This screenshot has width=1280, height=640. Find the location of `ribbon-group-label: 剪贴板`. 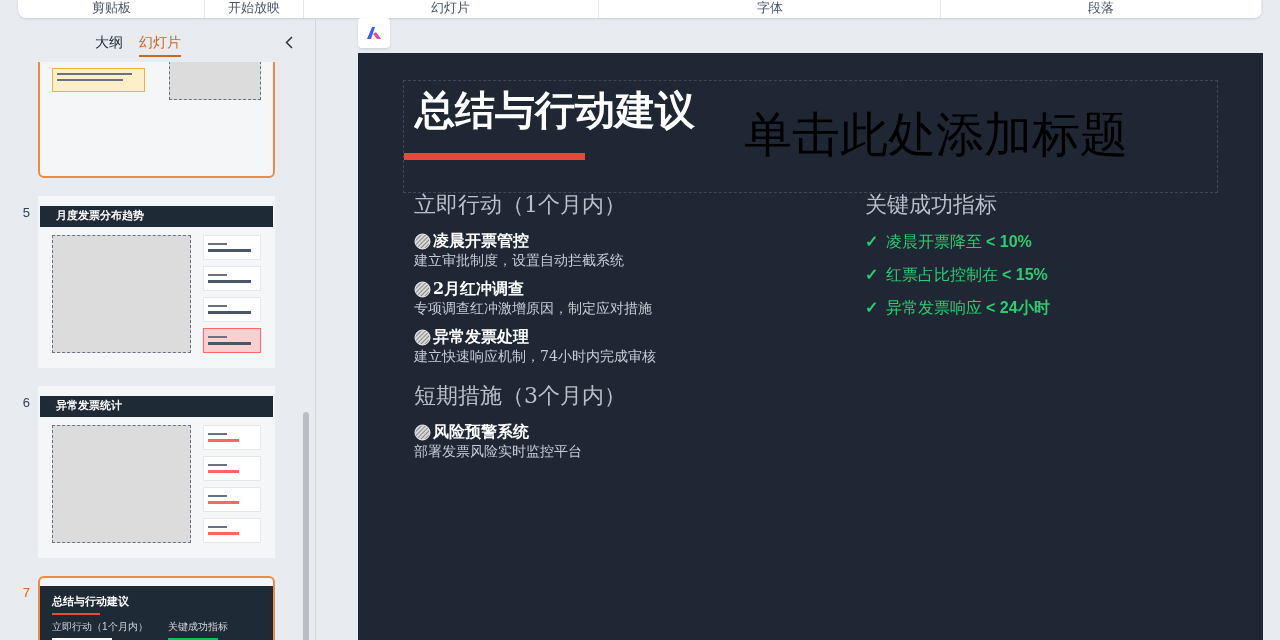

ribbon-group-label: 剪贴板 is located at coordinates (111, 8).